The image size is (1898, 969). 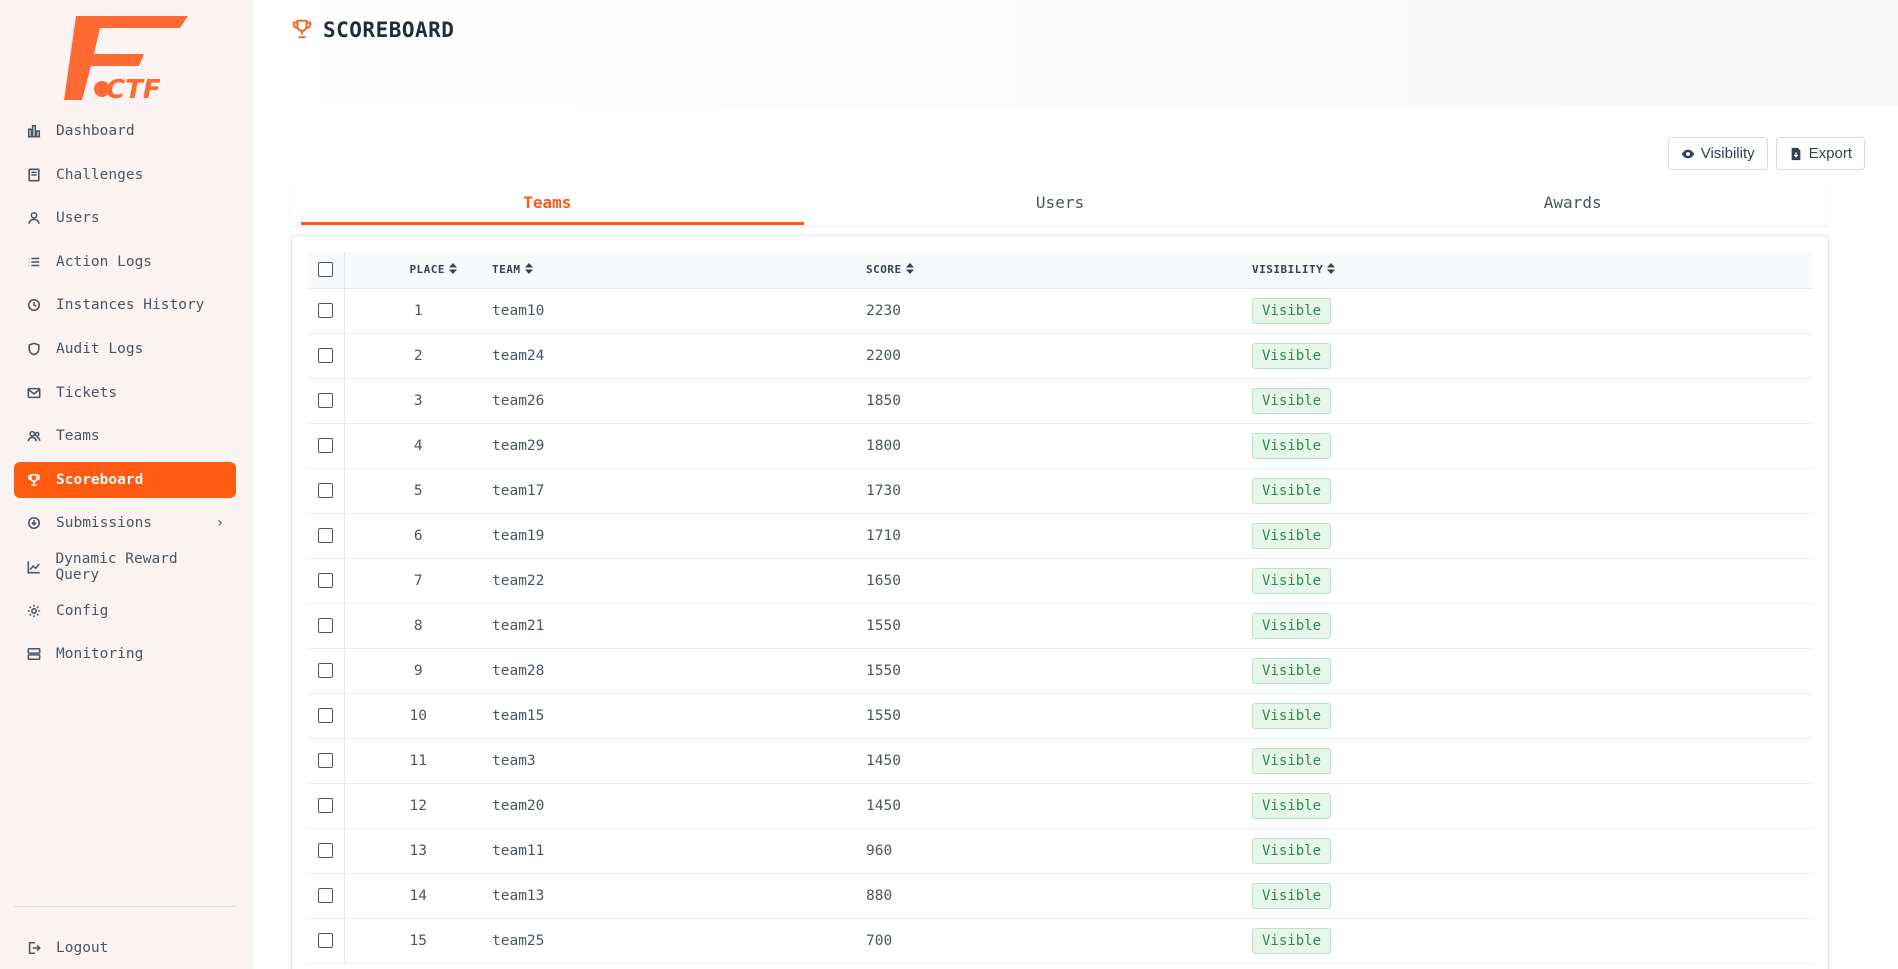 I want to click on sidebar-item-teams: Teams, so click(x=125, y=436).